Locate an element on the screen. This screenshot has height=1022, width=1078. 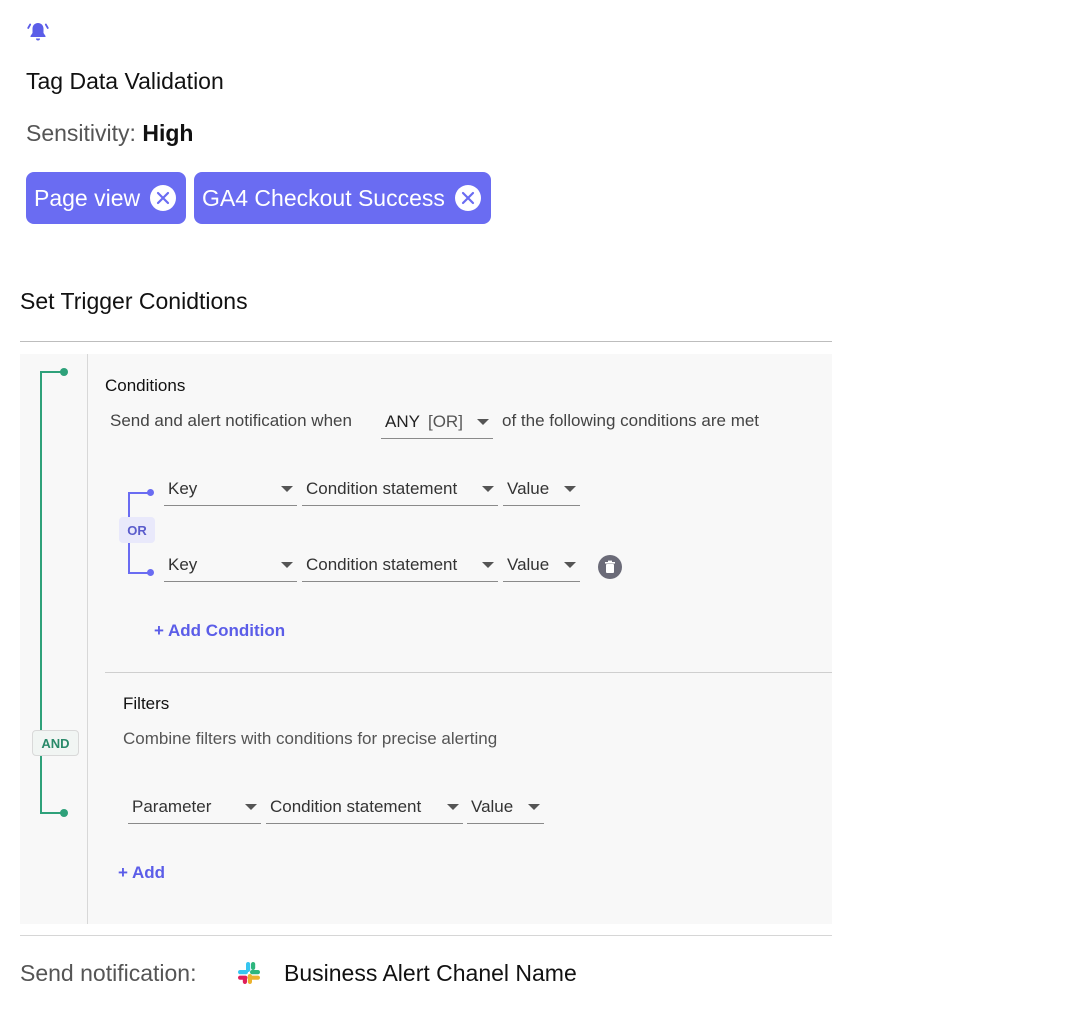
match-type-select: ANY [OR] is located at coordinates (437, 422).